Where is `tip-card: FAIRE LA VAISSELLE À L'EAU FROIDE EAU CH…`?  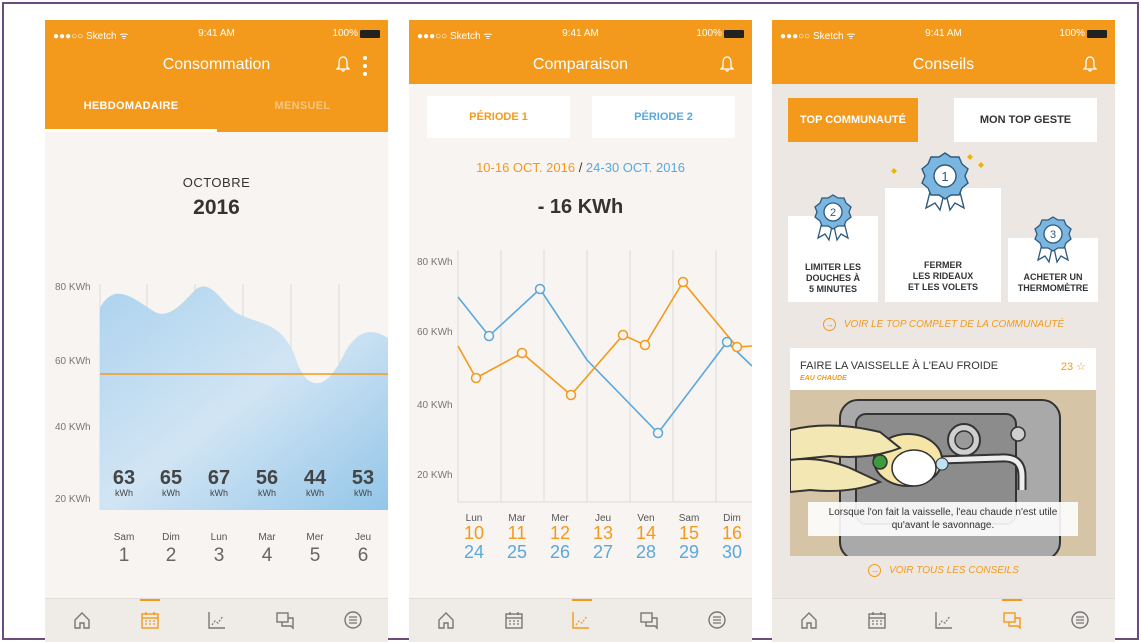
tip-card: FAIRE LA VAISSELLE À L'EAU FROIDE EAU CH… is located at coordinates (943, 452).